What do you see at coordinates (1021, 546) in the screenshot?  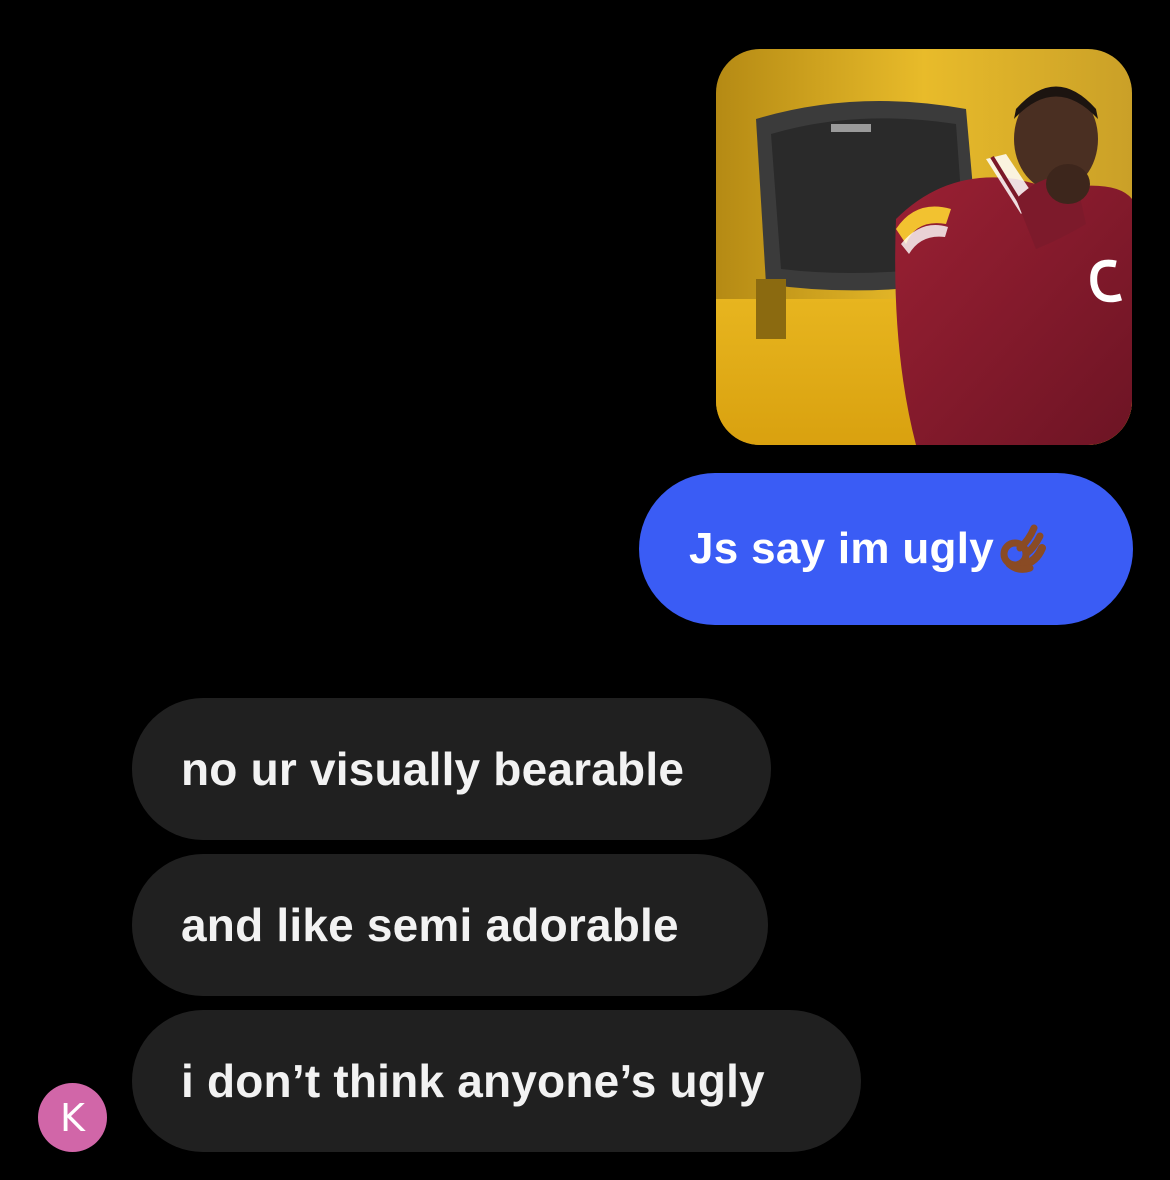 I see `ok-hand-icon` at bounding box center [1021, 546].